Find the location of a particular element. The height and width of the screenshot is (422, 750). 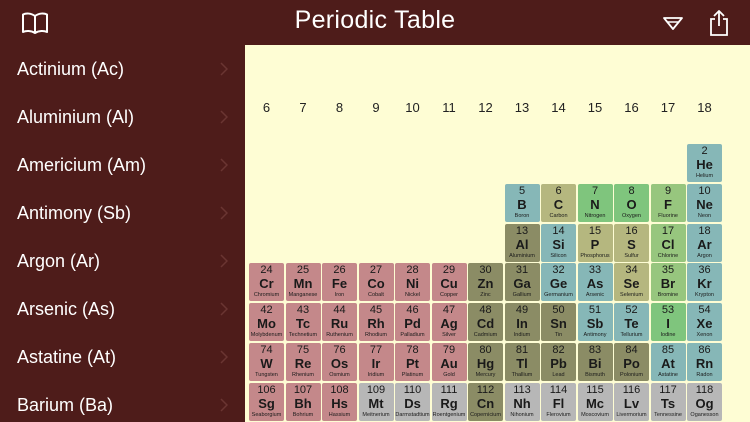

element-cell-au: 79 Au Gold is located at coordinates (449, 362).